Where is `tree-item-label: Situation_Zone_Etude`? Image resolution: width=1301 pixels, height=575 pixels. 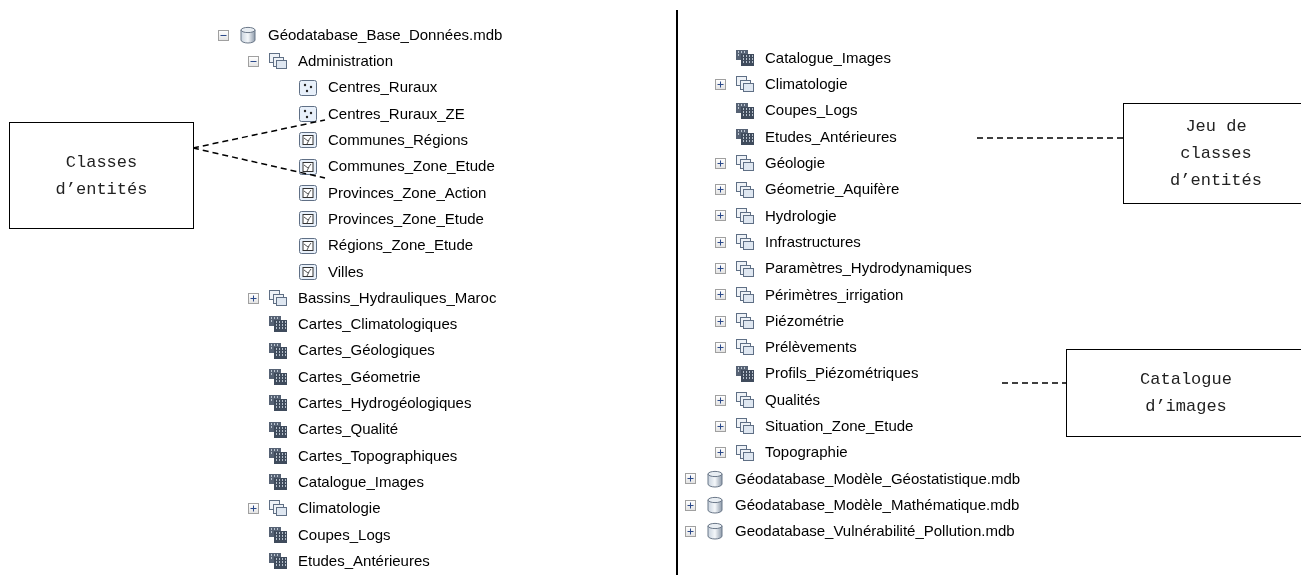
tree-item-label: Situation_Zone_Etude is located at coordinates (839, 426).